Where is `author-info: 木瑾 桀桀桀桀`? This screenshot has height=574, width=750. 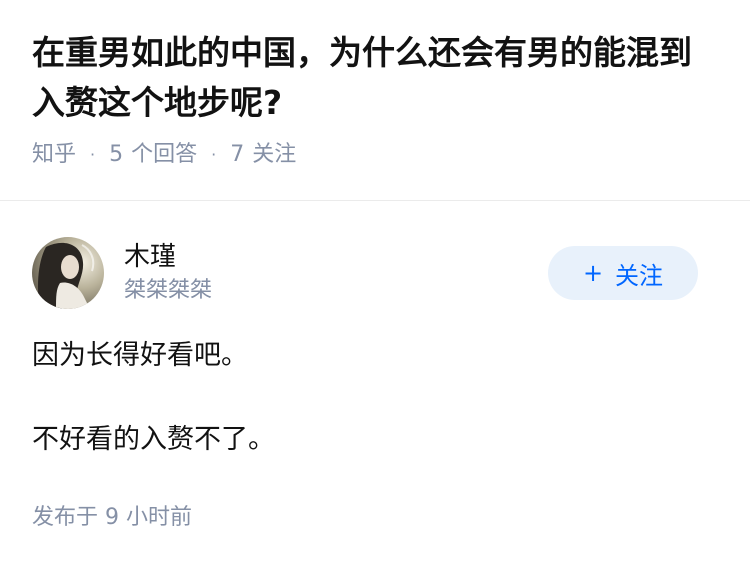 author-info: 木瑾 桀桀桀桀 is located at coordinates (336, 273).